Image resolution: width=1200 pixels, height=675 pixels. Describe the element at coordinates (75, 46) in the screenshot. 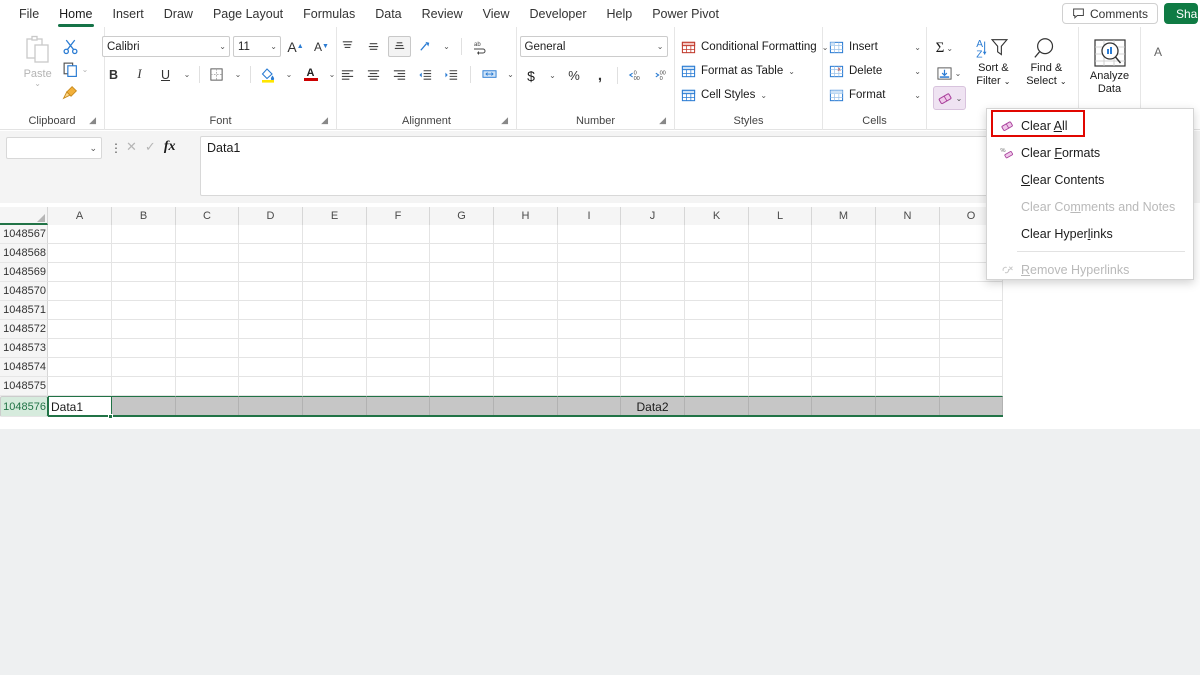

I see `cut-button` at that location.